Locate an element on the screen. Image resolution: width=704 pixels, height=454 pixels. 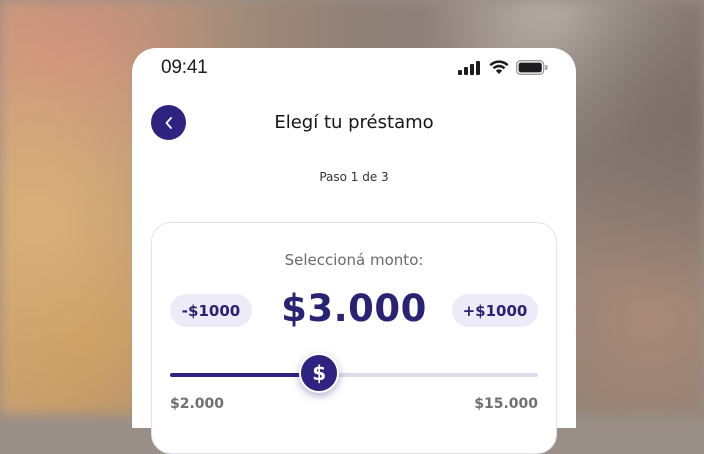
battery-icon is located at coordinates (532, 67).